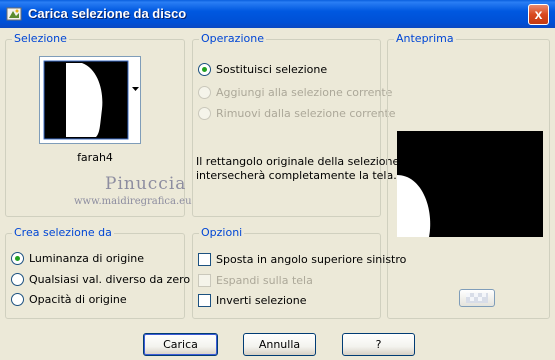 The height and width of the screenshot is (360, 555). I want to click on radio-label: Luminanza di origine, so click(86, 258).